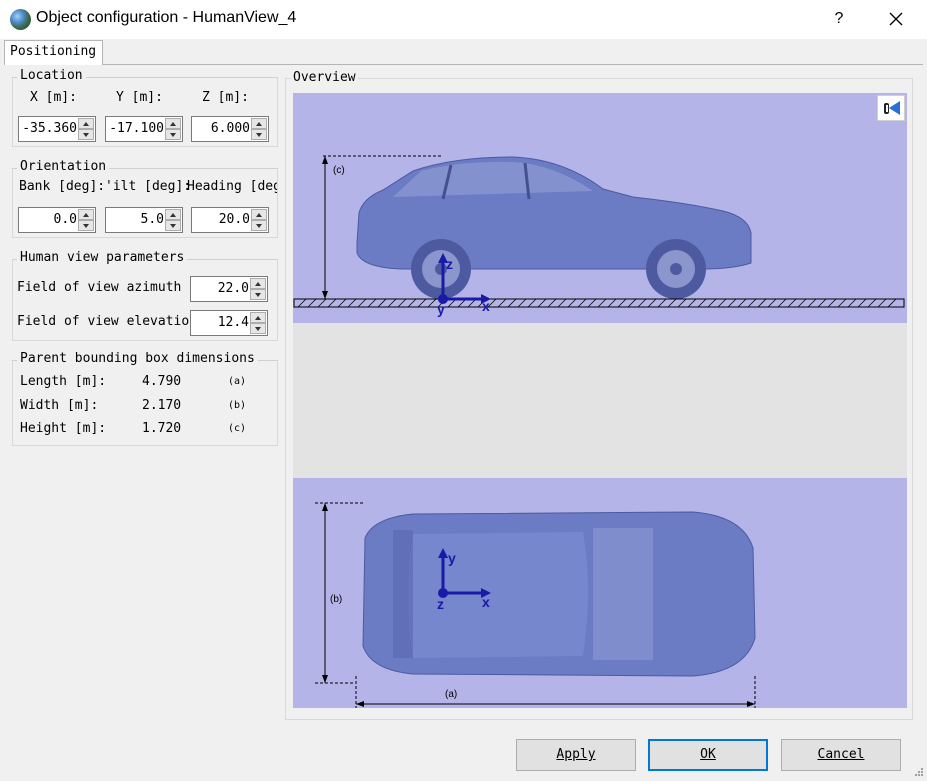  What do you see at coordinates (259, 225) in the screenshot?
I see `heading-decrement-button` at bounding box center [259, 225].